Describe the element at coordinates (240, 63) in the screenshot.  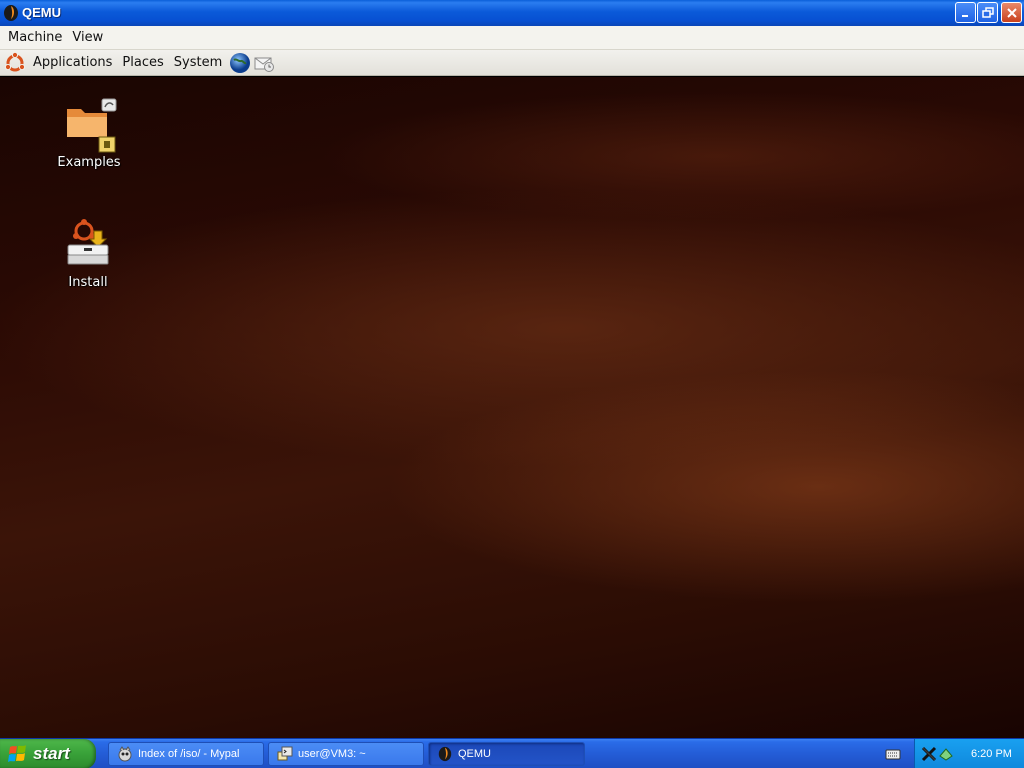
I see `web-browser-icon` at that location.